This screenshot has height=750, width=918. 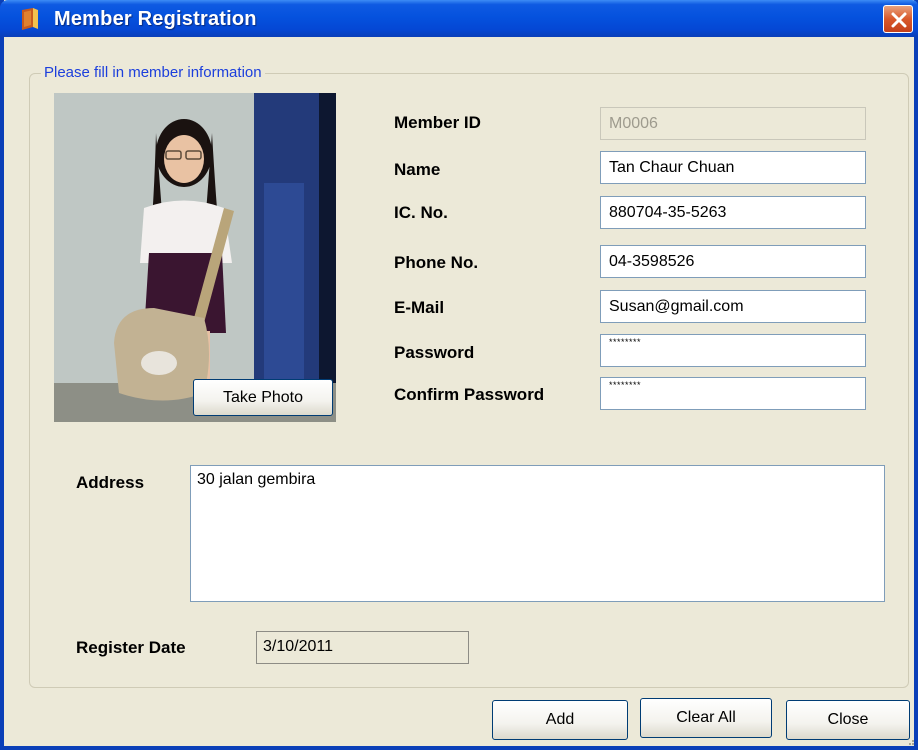 What do you see at coordinates (421, 212) in the screenshot?
I see `ic-no-label: IC. No.` at bounding box center [421, 212].